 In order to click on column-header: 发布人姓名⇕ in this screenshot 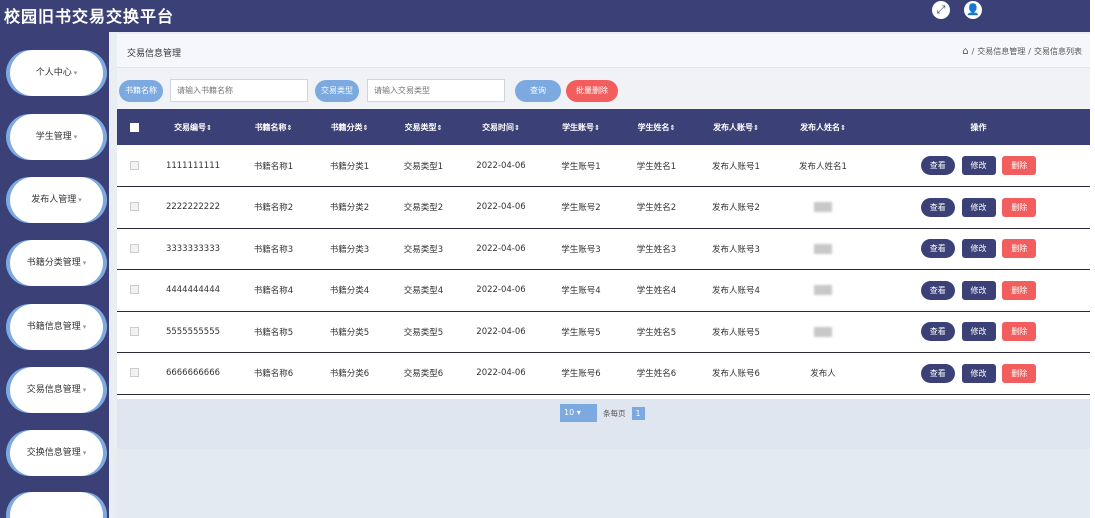, I will do `click(823, 127)`.